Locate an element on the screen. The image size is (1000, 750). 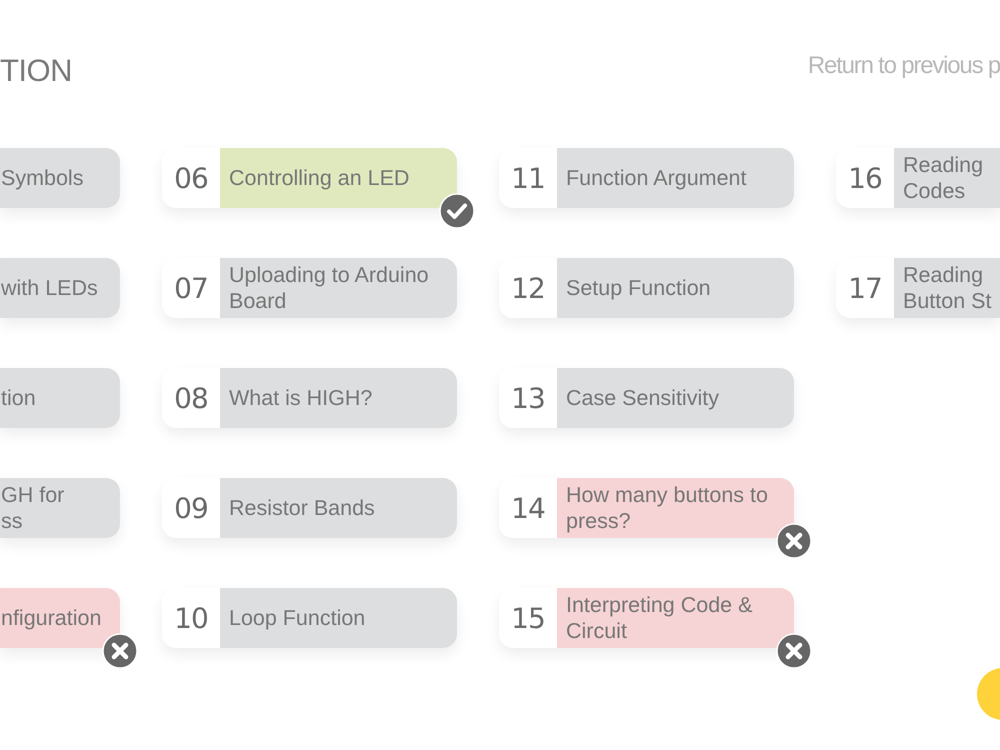
question-number: 15 is located at coordinates (528, 618).